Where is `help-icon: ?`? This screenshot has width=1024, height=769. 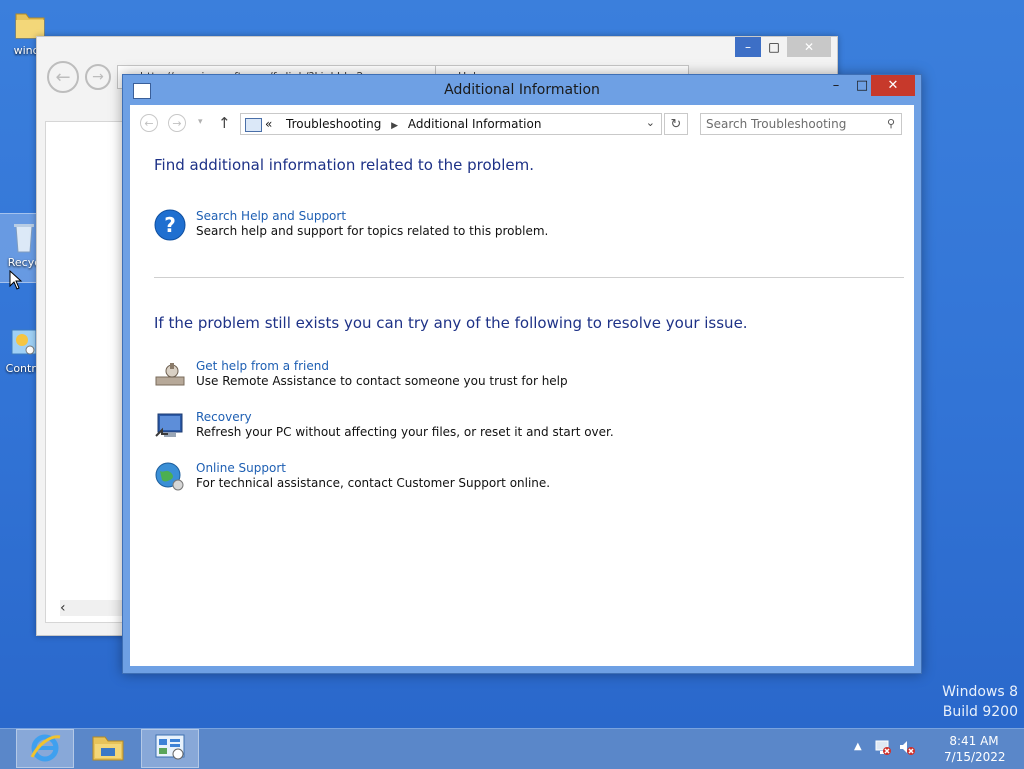
help-icon: ? is located at coordinates (170, 225).